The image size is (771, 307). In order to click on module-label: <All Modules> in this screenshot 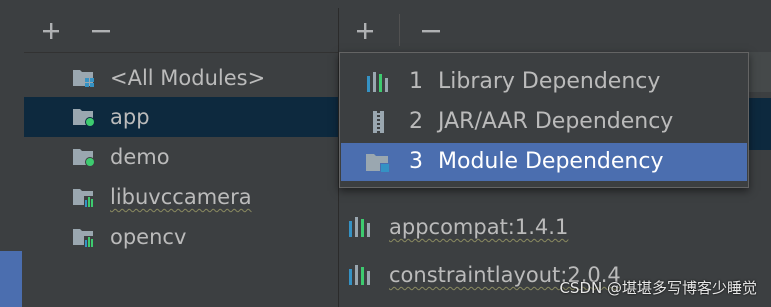, I will do `click(188, 78)`.